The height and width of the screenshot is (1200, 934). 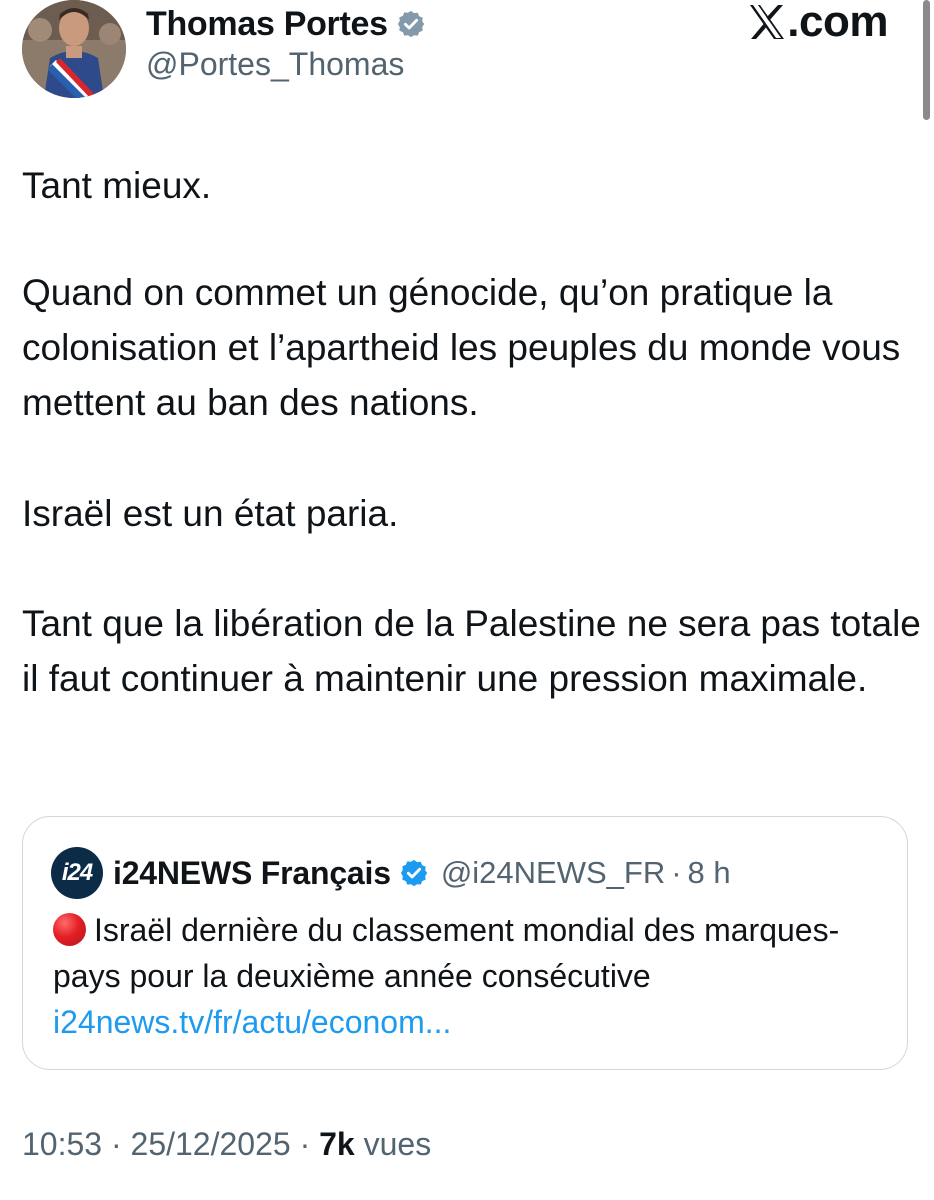 I want to click on quoted-author-handle: @i24NEWS_FR, so click(x=553, y=873).